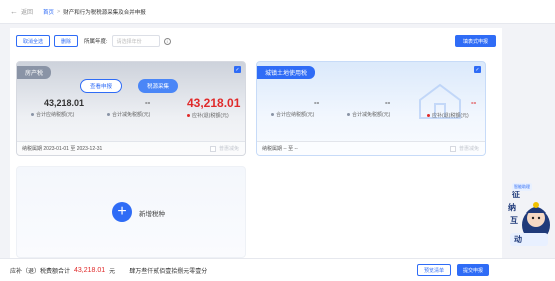 The height and width of the screenshot is (281, 555). I want to click on back-link: 返回, so click(27, 11).